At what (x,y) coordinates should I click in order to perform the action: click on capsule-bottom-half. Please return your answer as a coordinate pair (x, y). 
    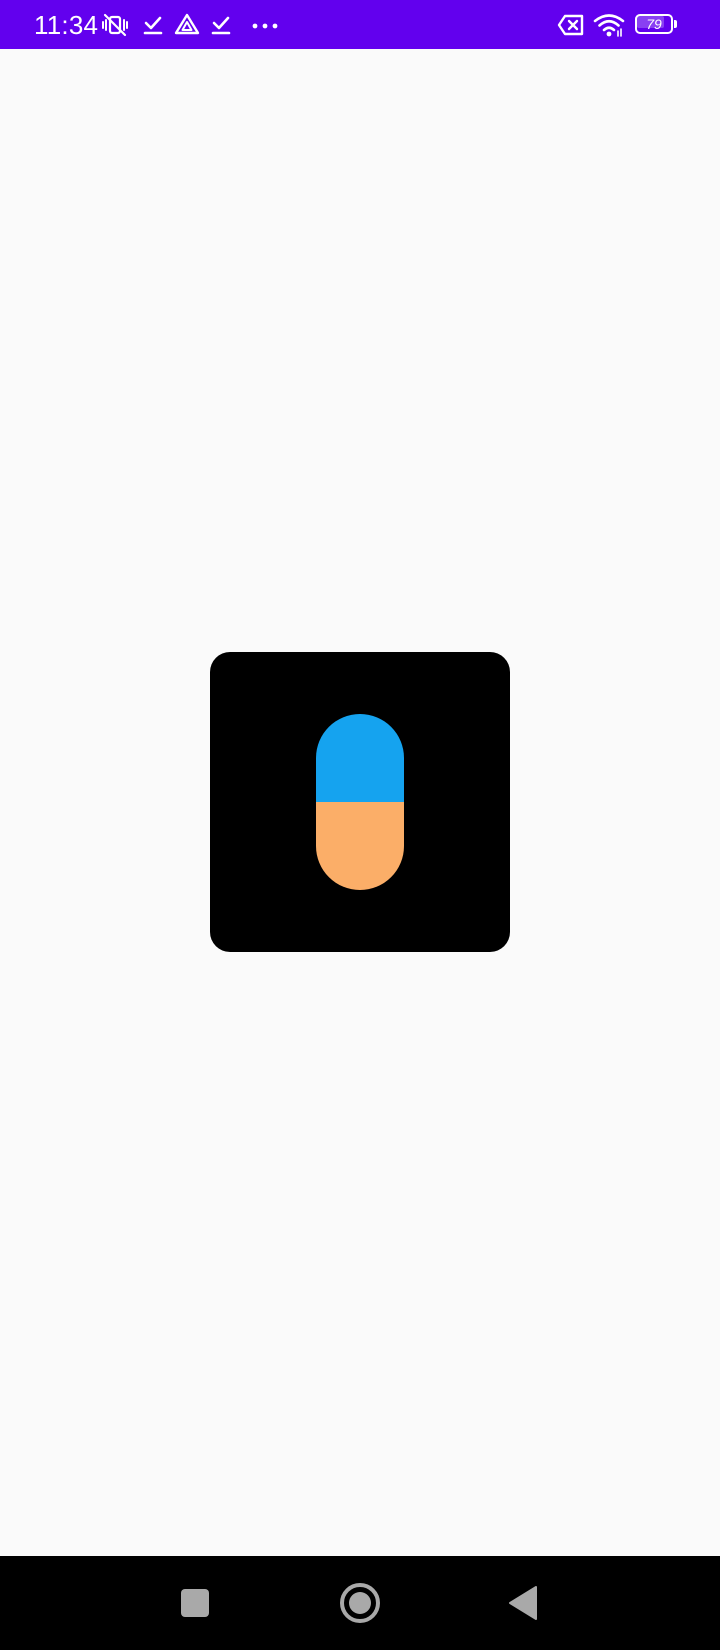
    Looking at the image, I should click on (360, 846).